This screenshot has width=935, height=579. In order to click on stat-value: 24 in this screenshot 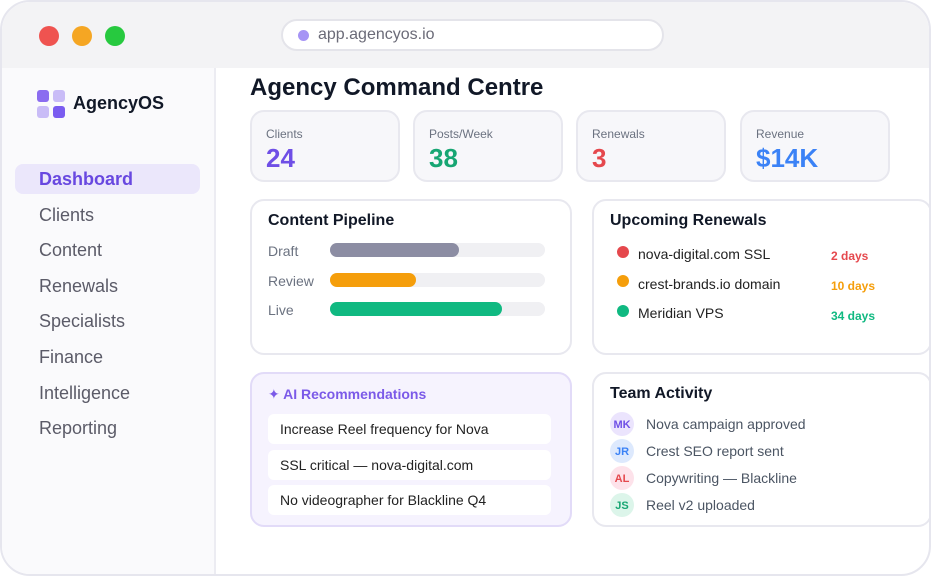, I will do `click(280, 158)`.